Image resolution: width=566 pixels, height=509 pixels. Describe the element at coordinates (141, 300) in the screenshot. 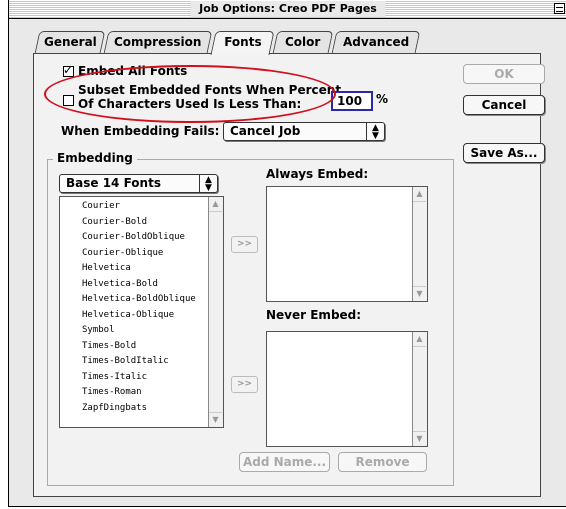

I see `font-list-item: Helvetica-BoldOblique` at that location.